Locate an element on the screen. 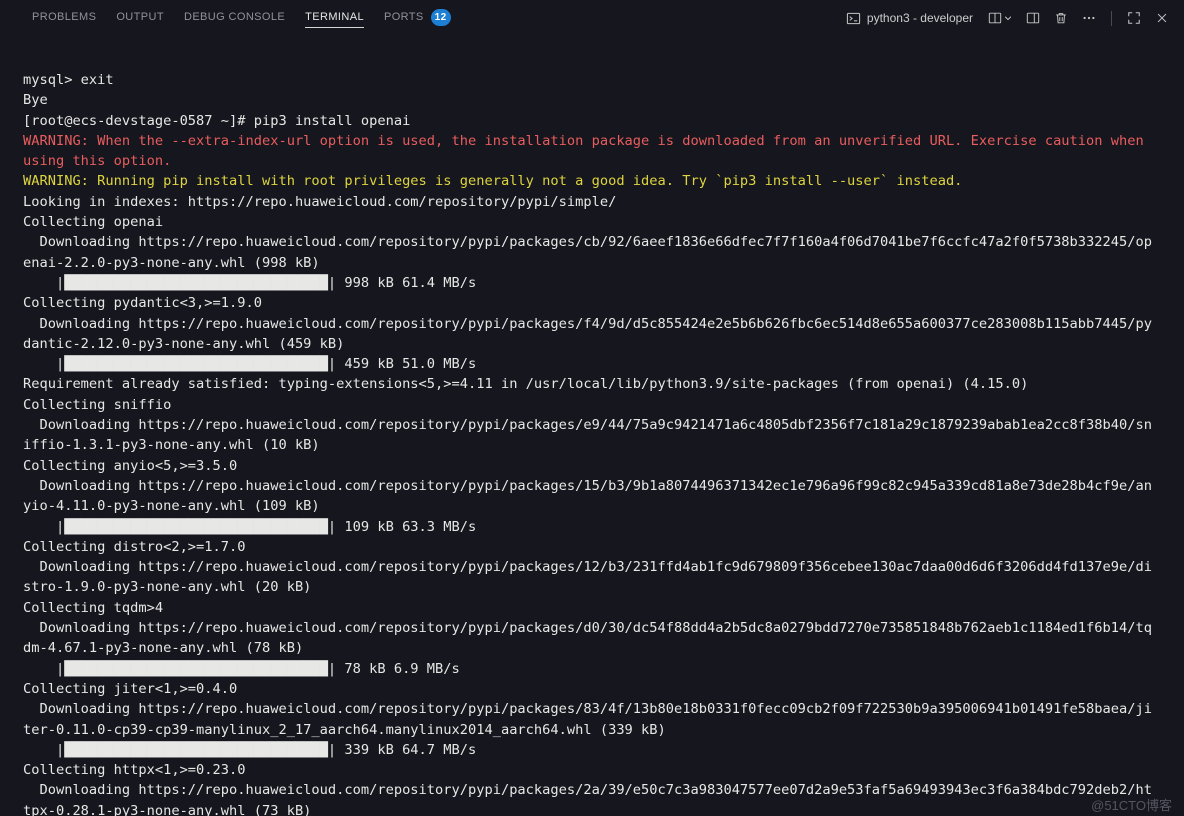 The height and width of the screenshot is (816, 1184). tab-label: PROBLEMS is located at coordinates (64, 17).